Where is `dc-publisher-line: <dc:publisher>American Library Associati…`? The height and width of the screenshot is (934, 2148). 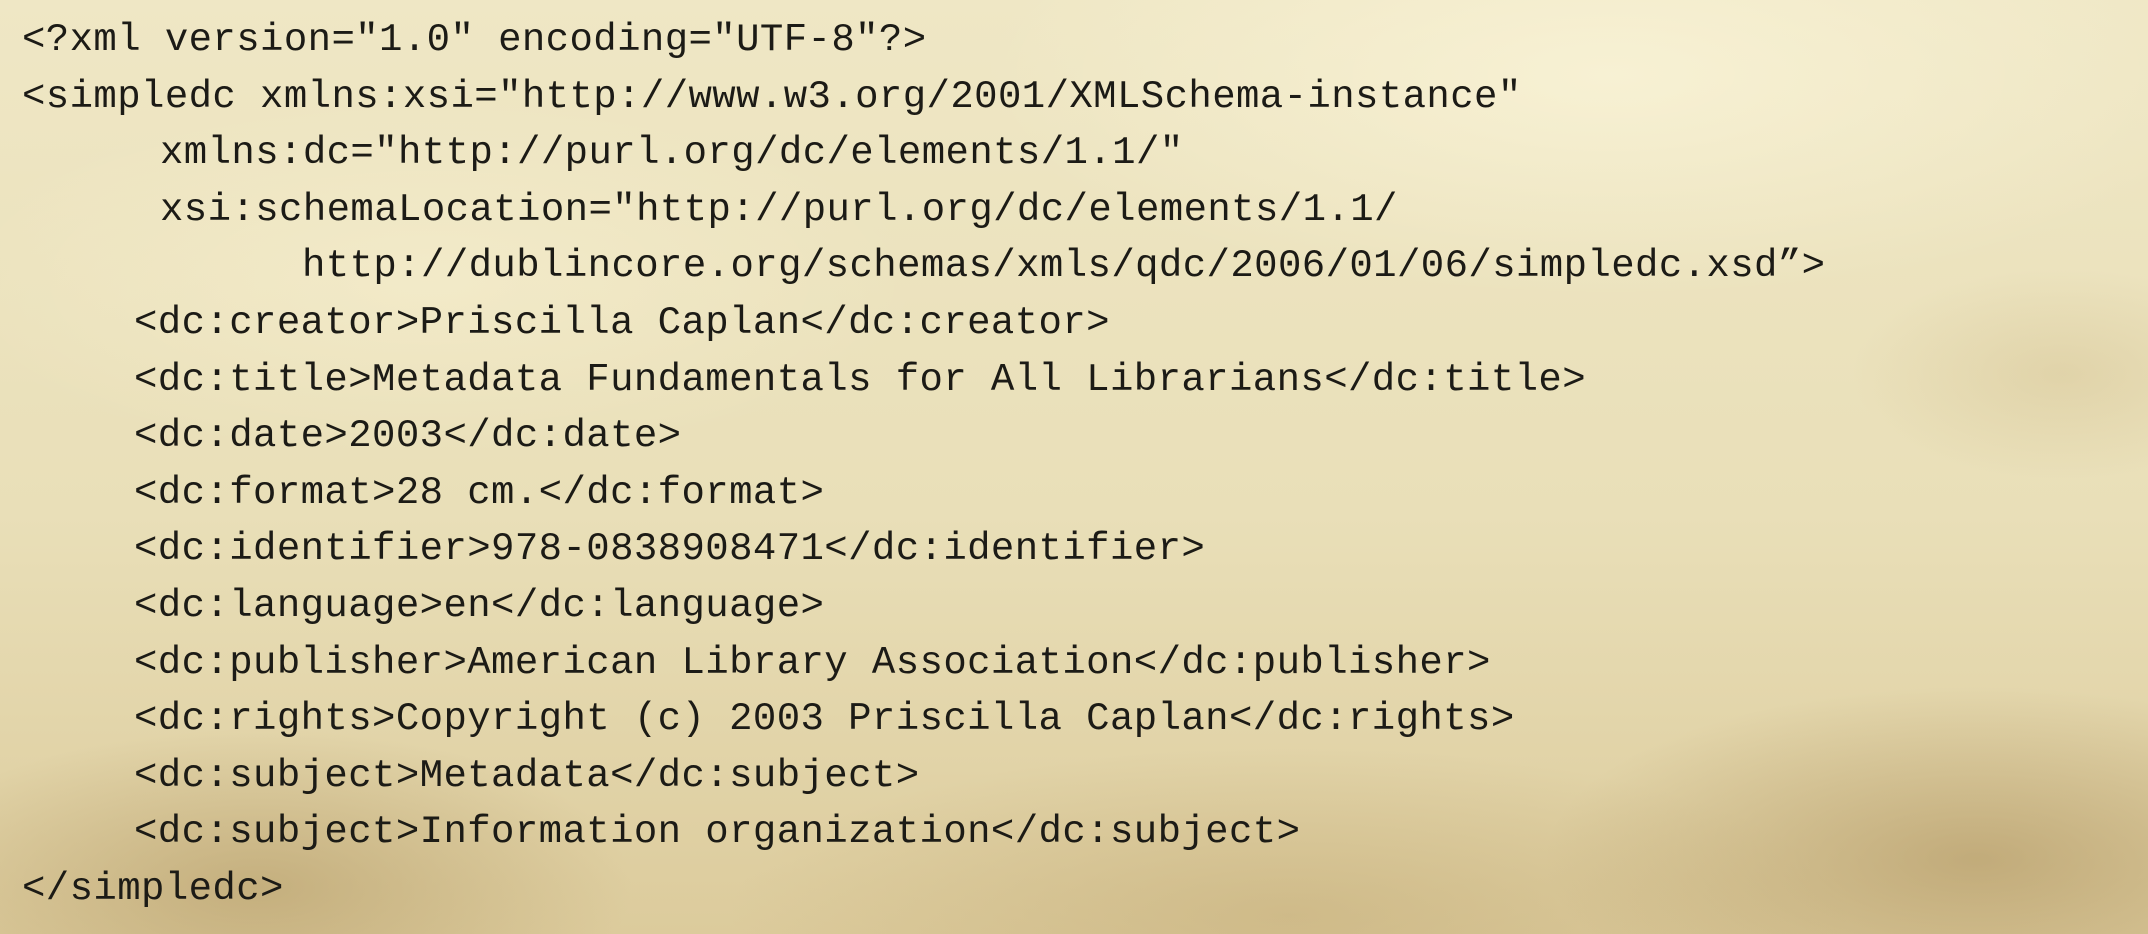
dc-publisher-line: <dc:publisher>American Library Associati… is located at coordinates (812, 662).